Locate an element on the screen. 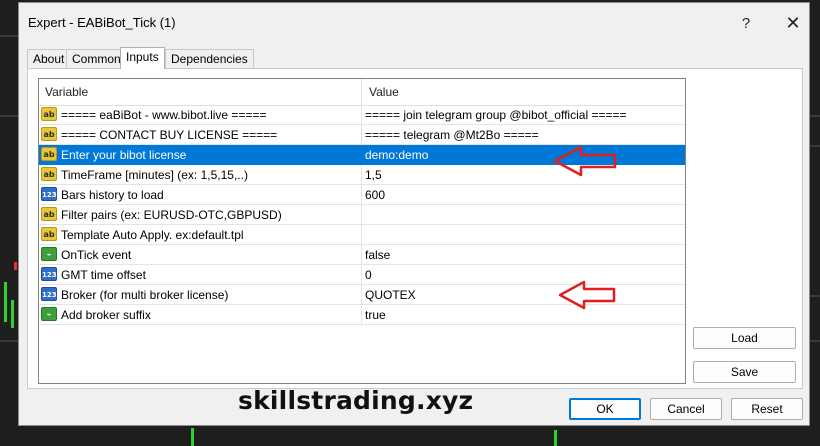 The width and height of the screenshot is (820, 446). cancel-button: Cancel is located at coordinates (686, 409).